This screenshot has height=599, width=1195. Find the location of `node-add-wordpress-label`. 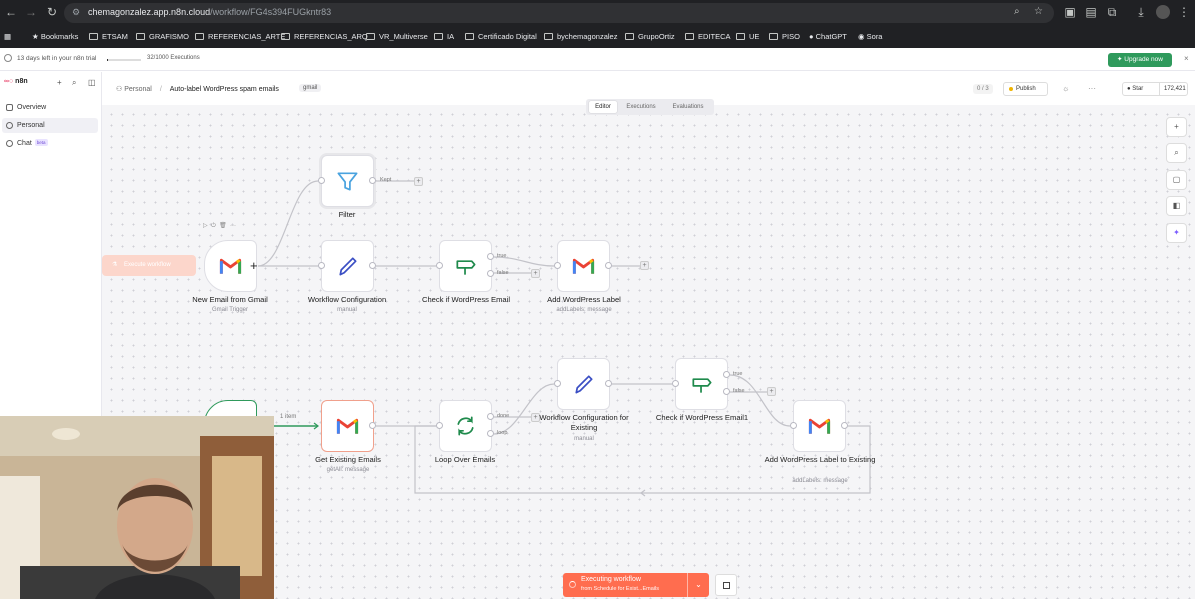

node-add-wordpress-label is located at coordinates (583, 266).